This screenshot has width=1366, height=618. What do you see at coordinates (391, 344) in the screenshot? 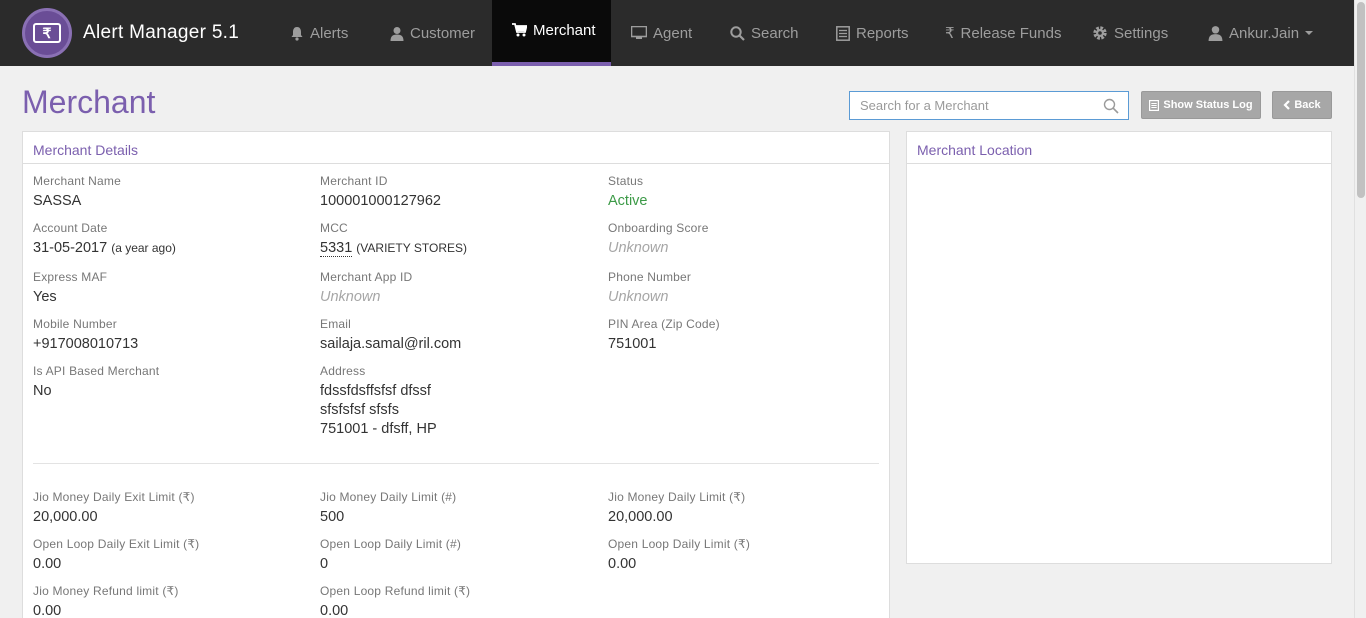
I see `email-value: sailaja.samal@ril.com` at bounding box center [391, 344].